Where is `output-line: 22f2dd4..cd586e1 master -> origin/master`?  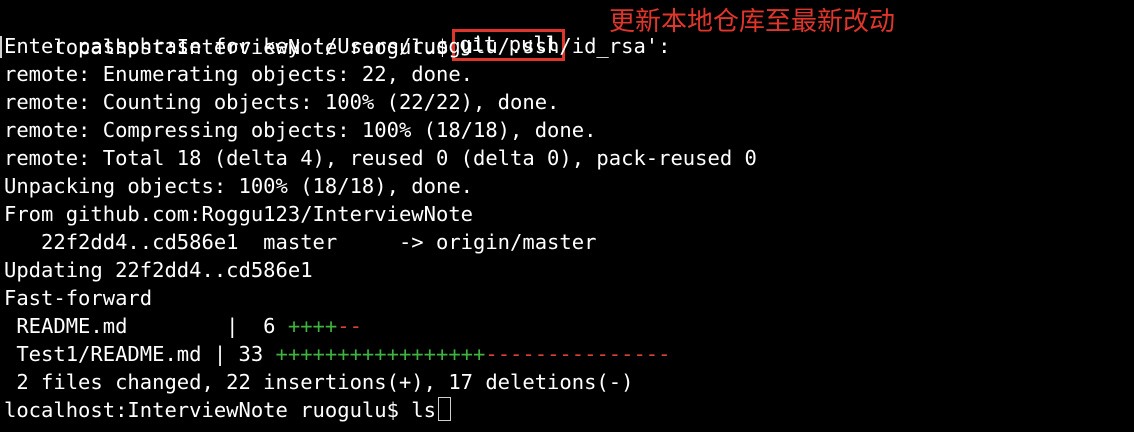 output-line: 22f2dd4..cd586e1 master -> origin/master is located at coordinates (300, 242).